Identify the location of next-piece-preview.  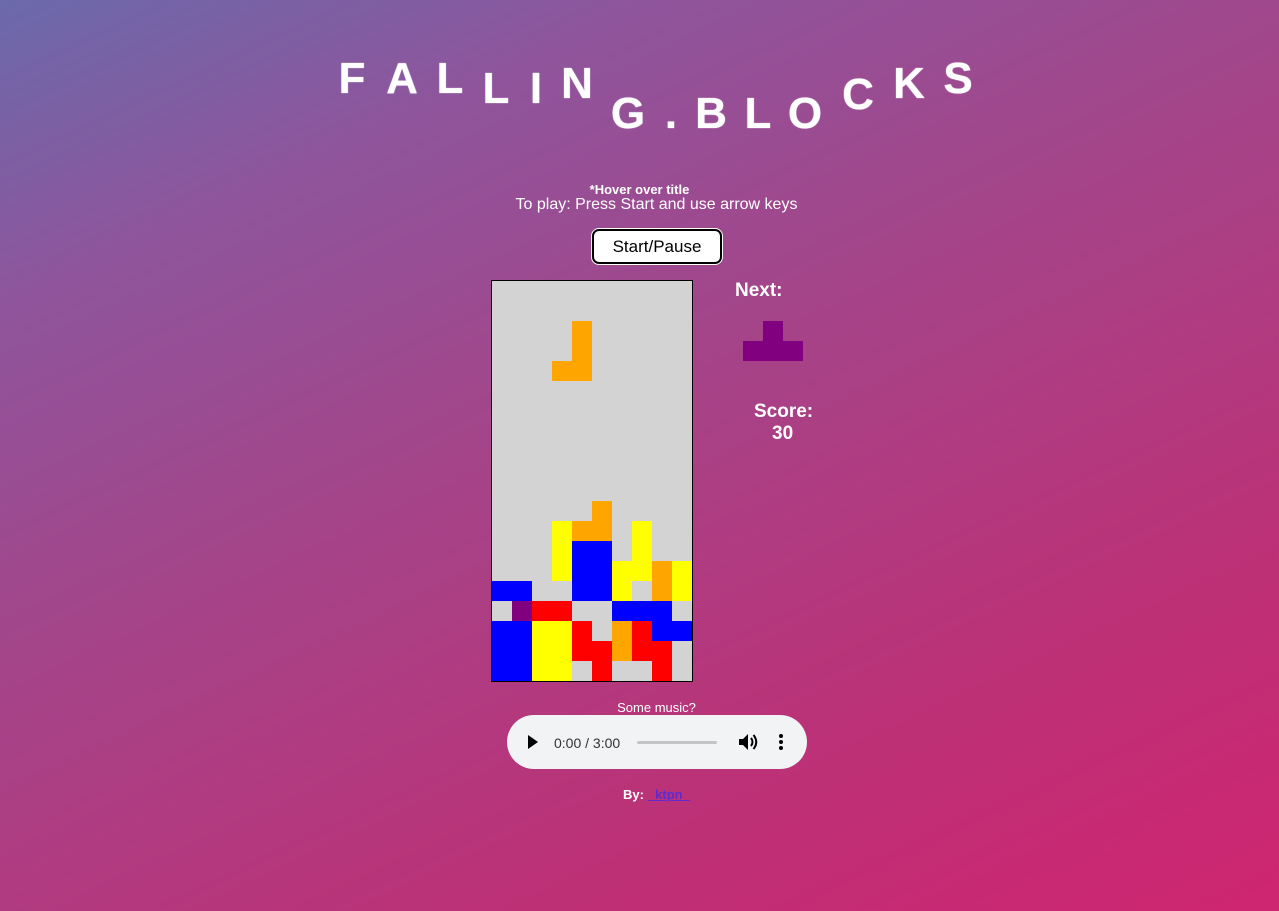
(773, 341).